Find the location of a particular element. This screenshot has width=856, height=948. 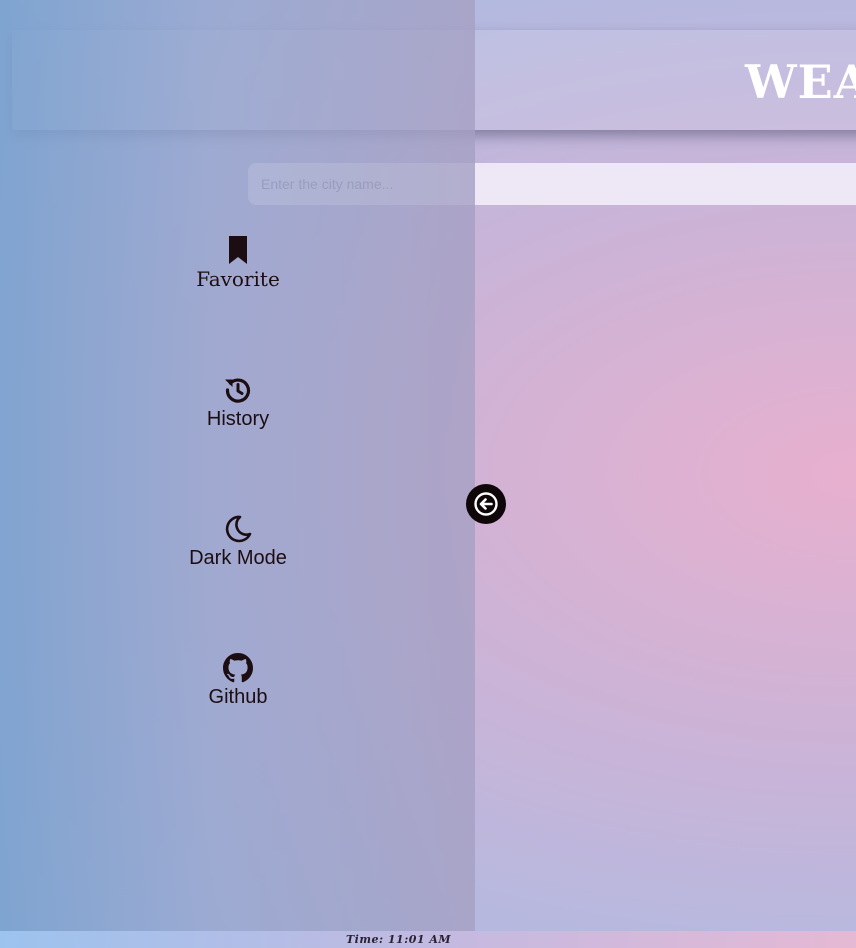

sidebar-item-label: History is located at coordinates (238, 419).